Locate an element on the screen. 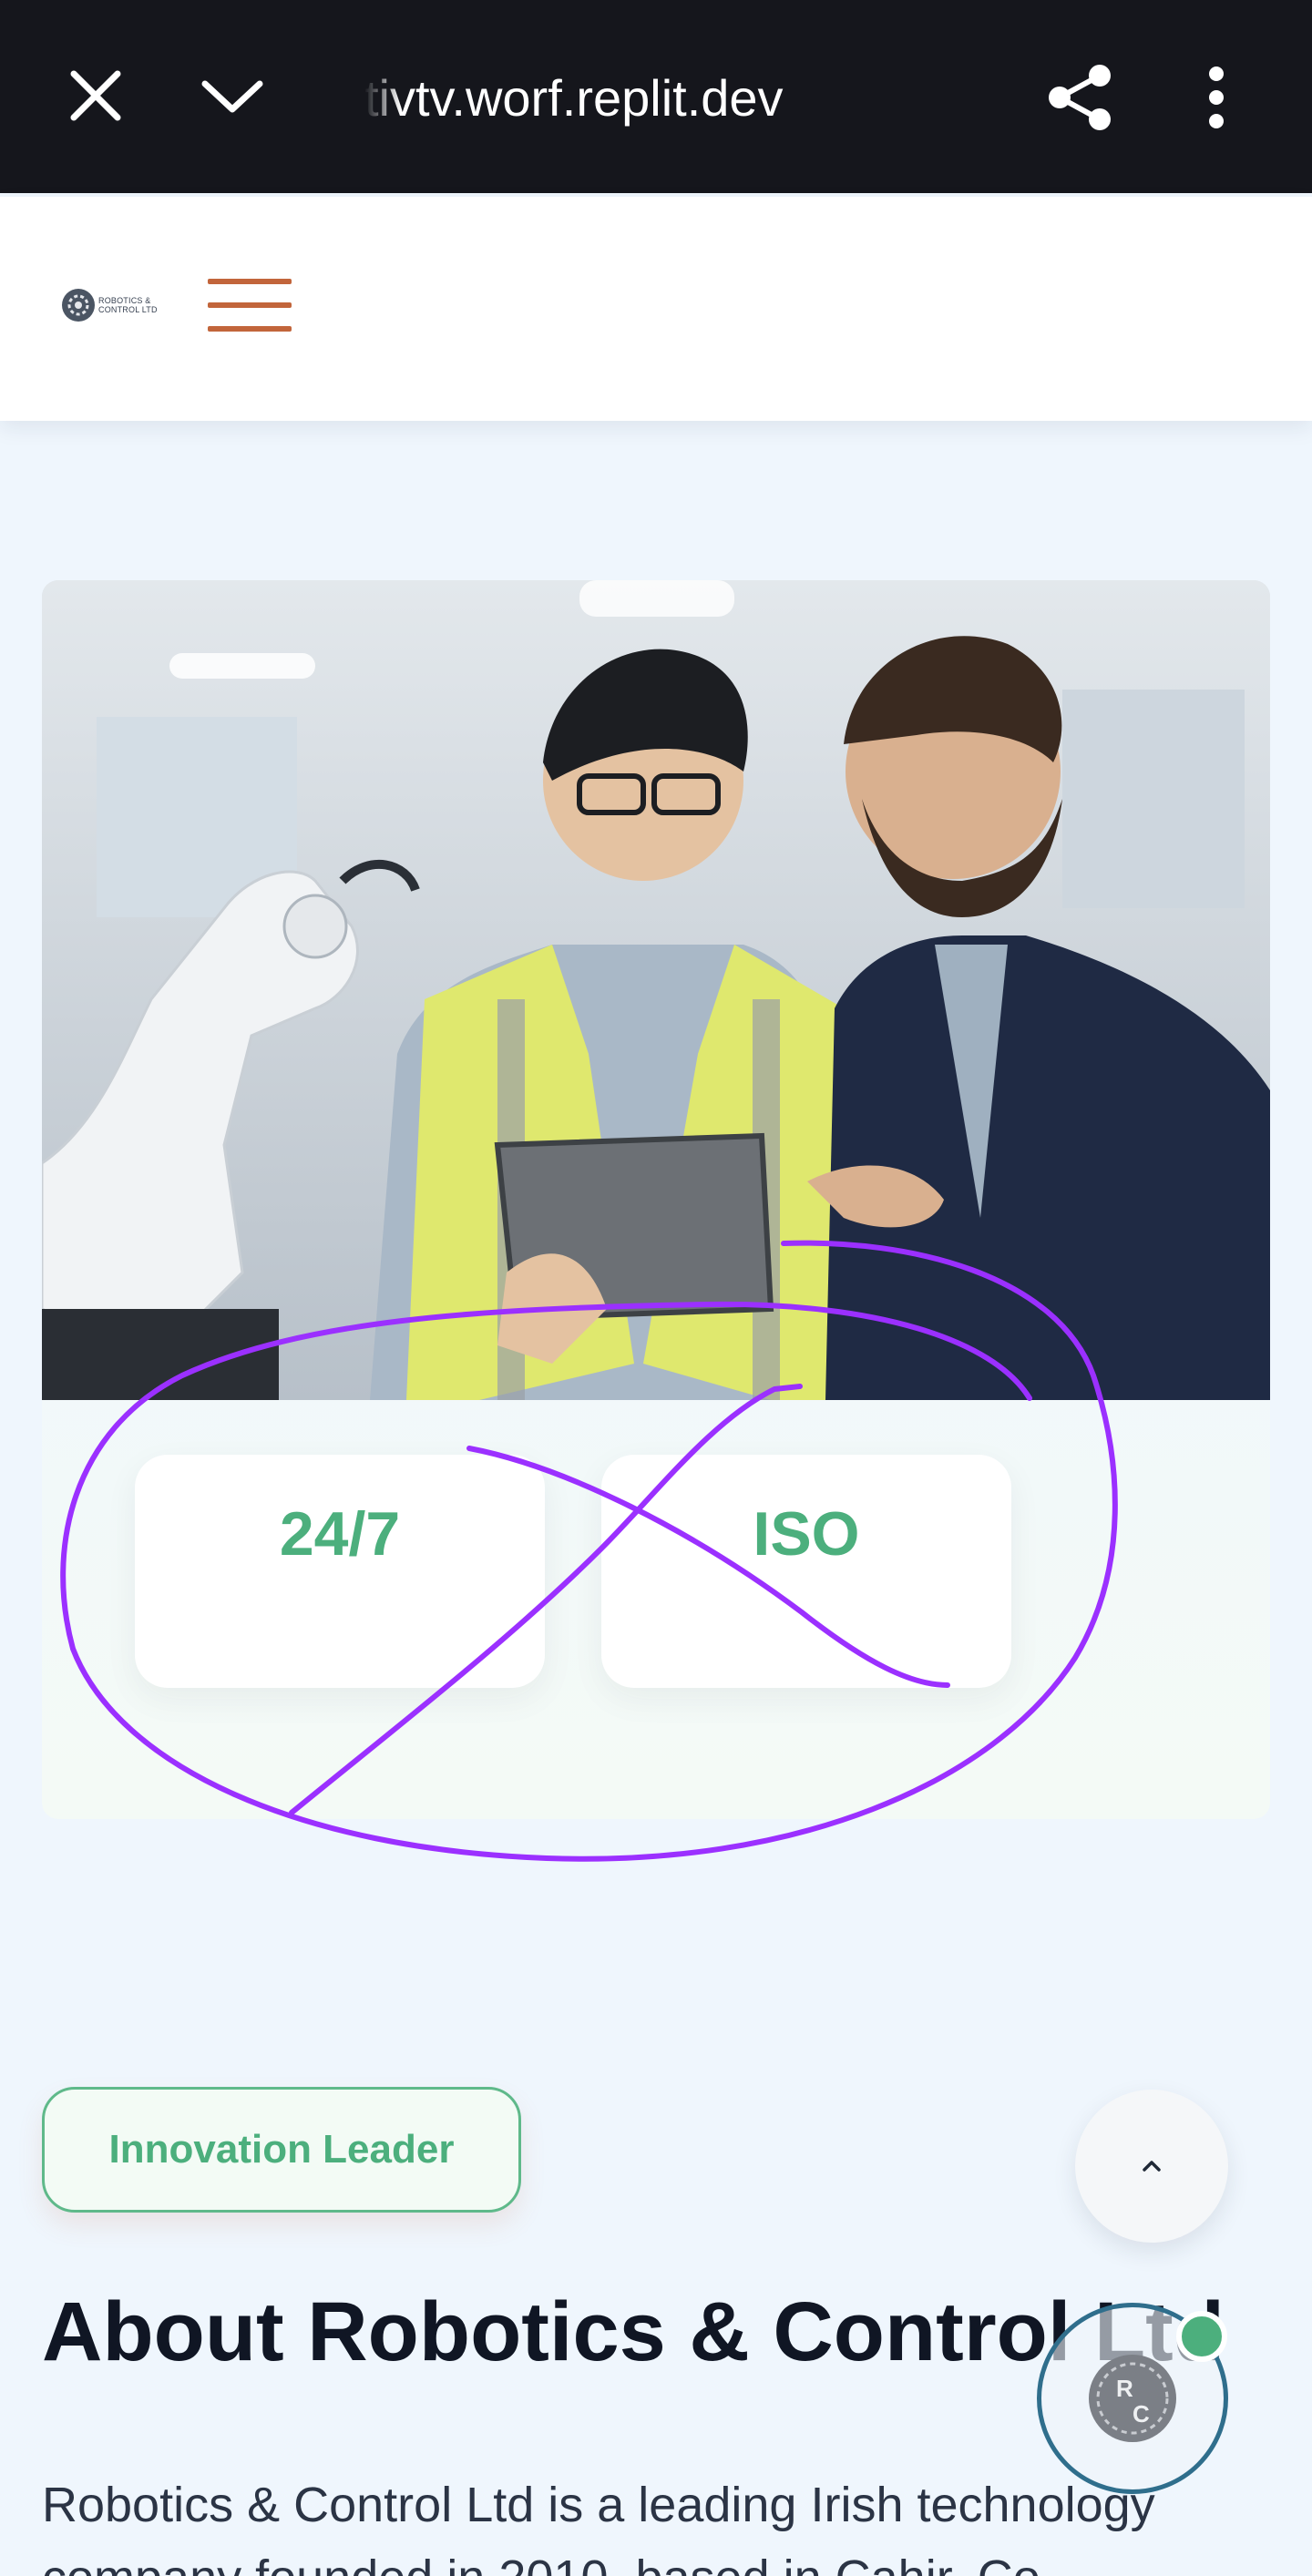 This screenshot has height=2576, width=1312. stat-value: ISO is located at coordinates (806, 1534).